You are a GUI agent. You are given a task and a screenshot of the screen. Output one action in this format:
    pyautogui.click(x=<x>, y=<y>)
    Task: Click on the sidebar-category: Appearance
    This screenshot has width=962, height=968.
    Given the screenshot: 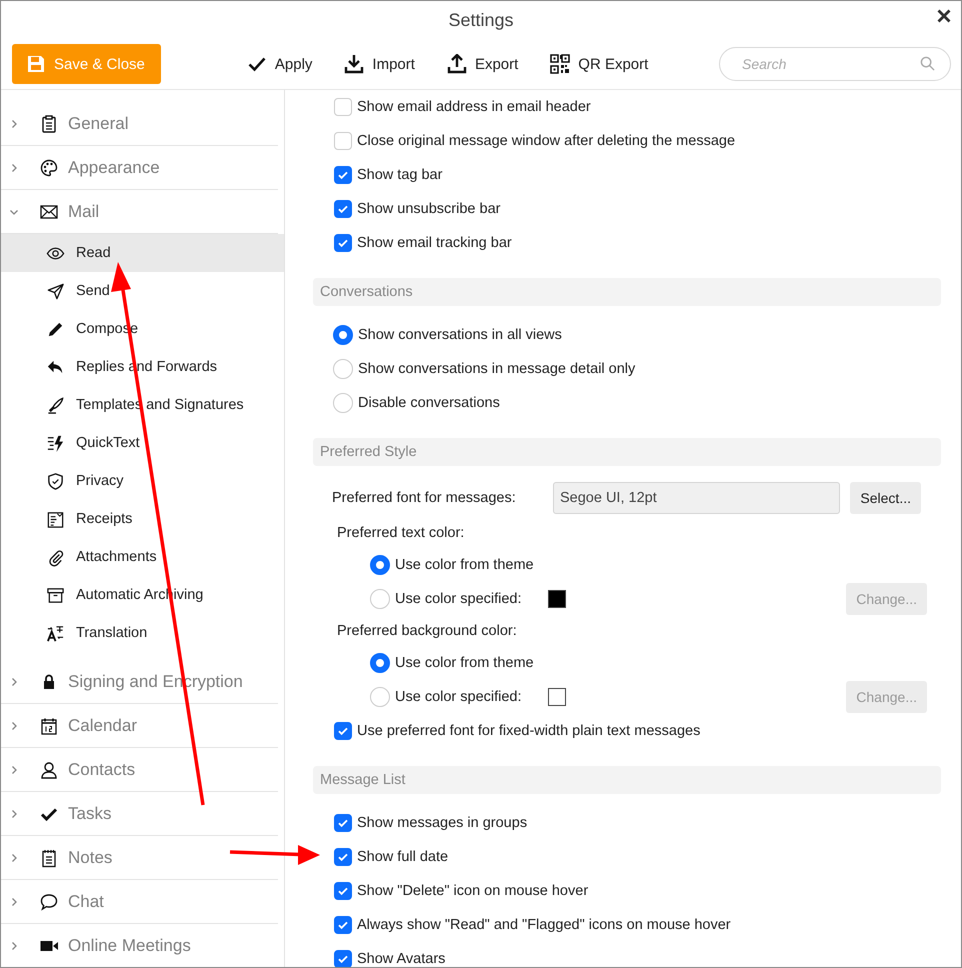 What is the action you would take?
    pyautogui.click(x=139, y=168)
    